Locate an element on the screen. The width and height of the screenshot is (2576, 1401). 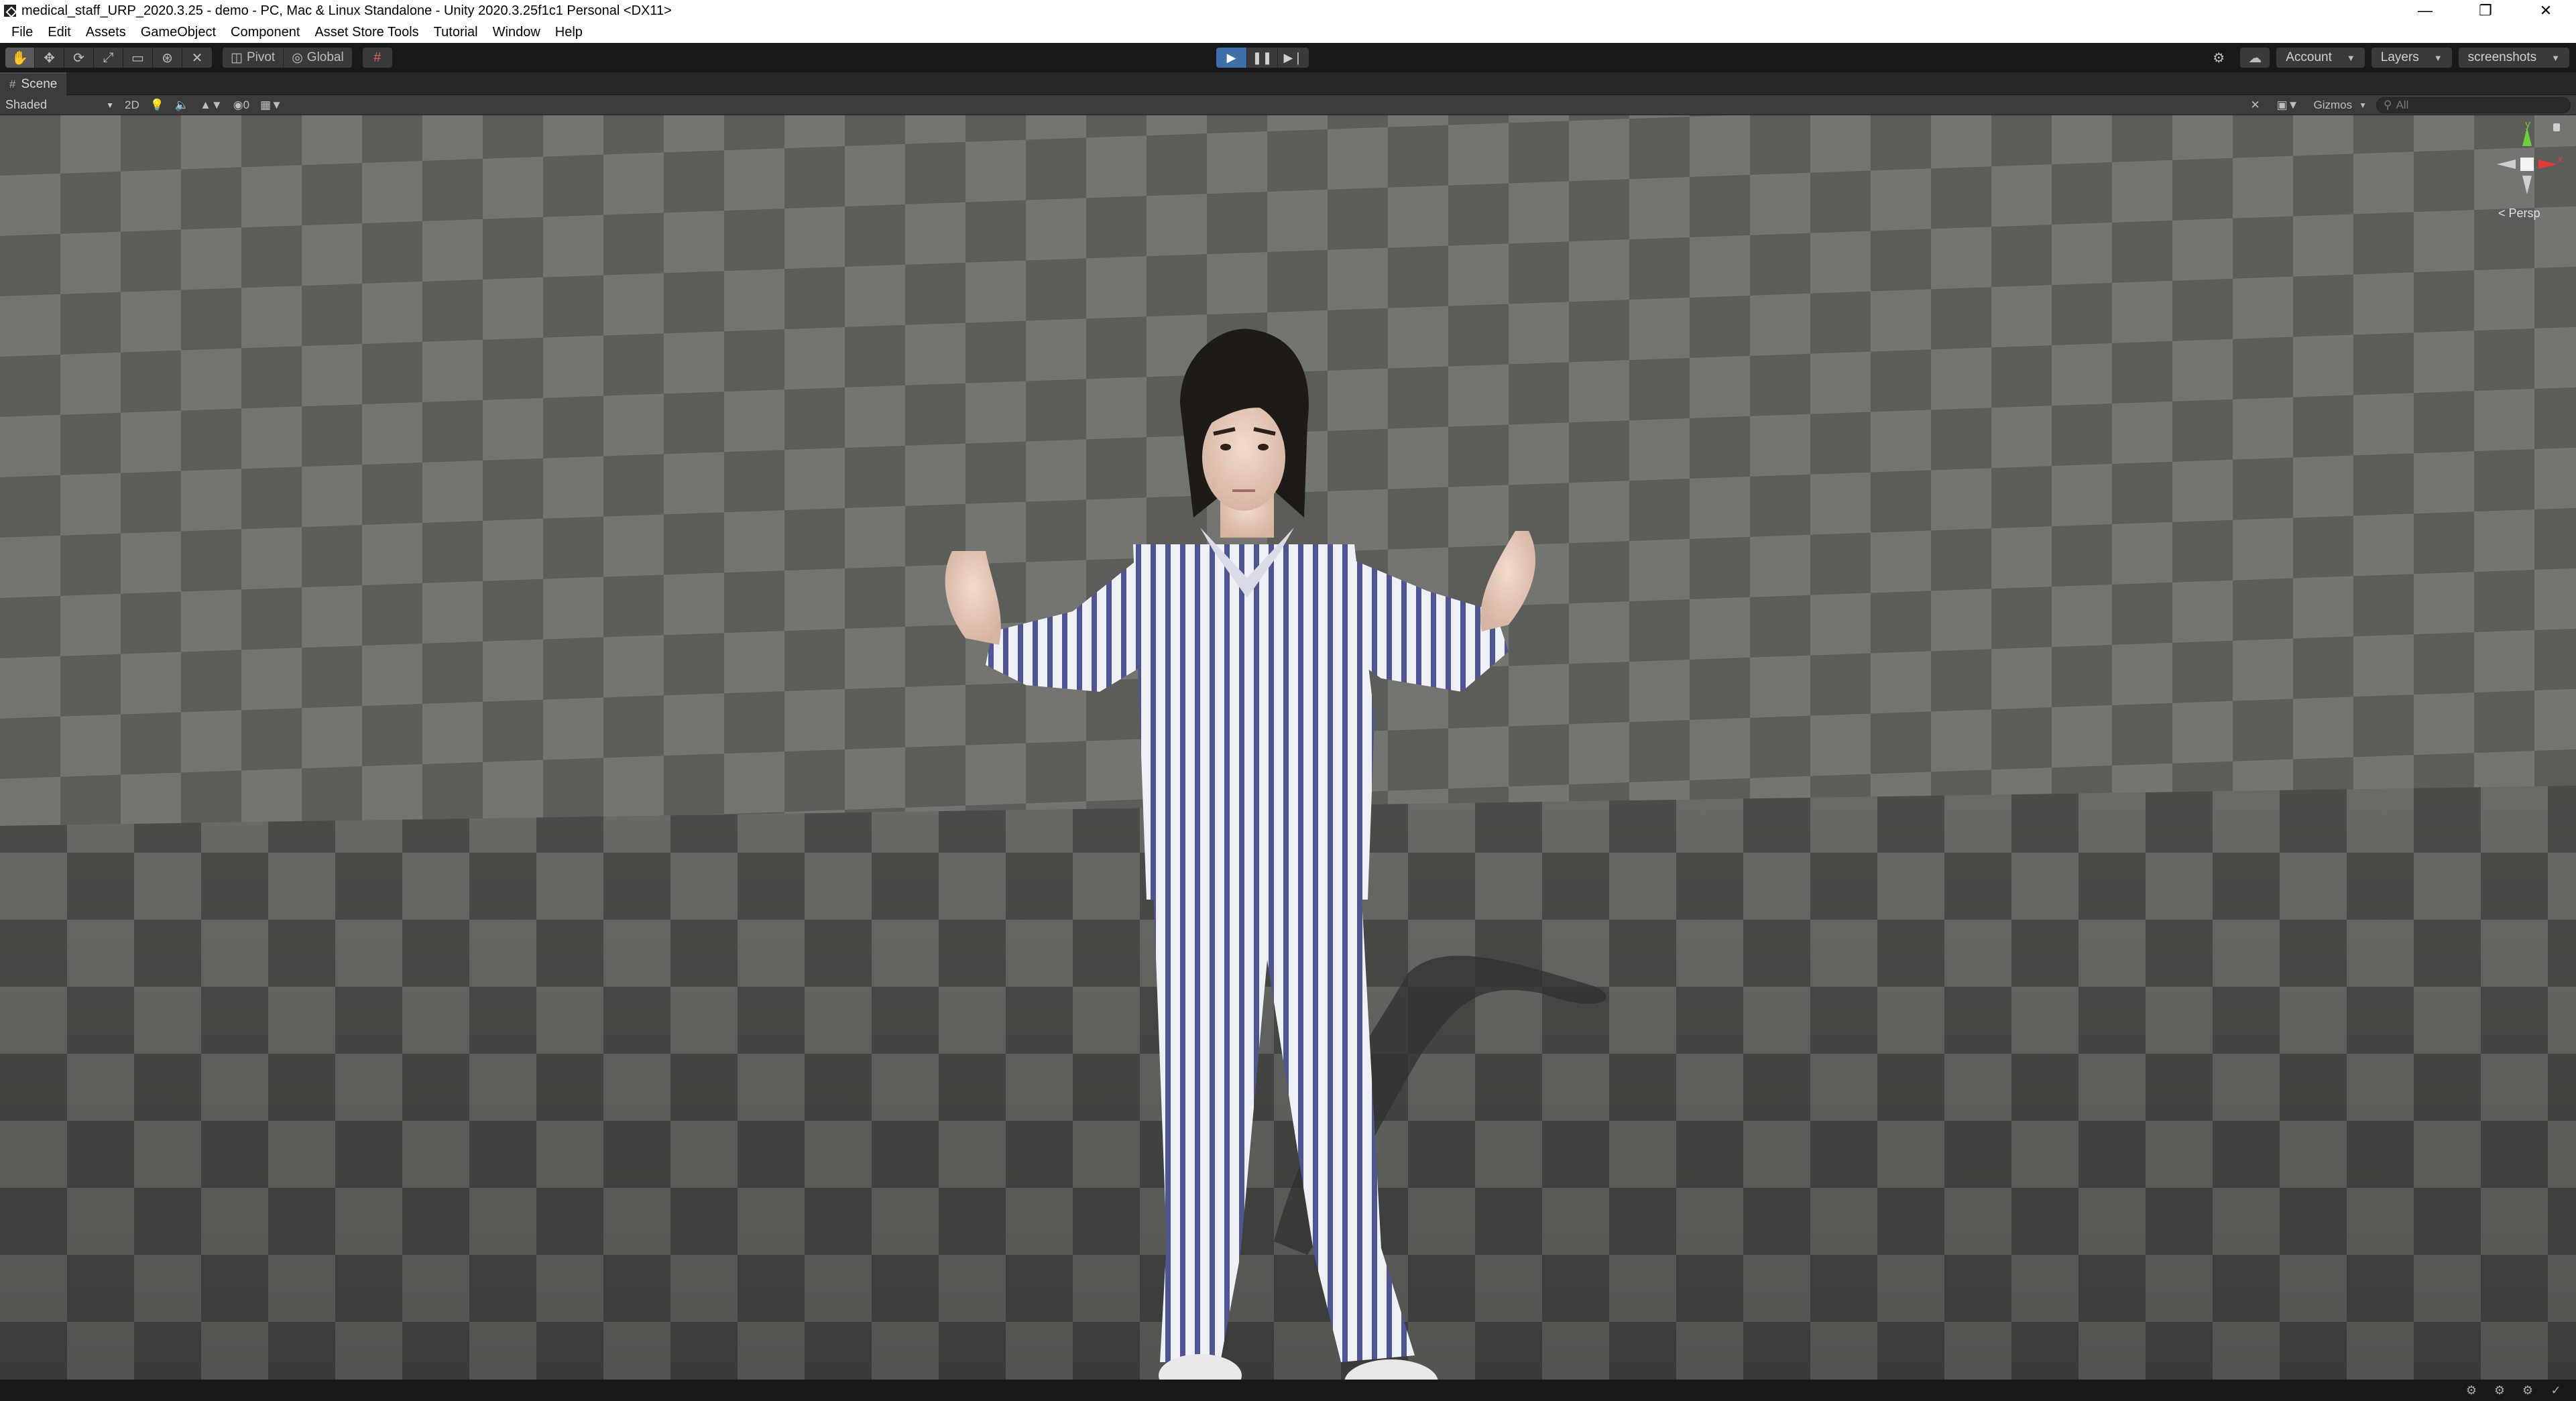
bug-icon: ⚙ is located at coordinates (2471, 1390).